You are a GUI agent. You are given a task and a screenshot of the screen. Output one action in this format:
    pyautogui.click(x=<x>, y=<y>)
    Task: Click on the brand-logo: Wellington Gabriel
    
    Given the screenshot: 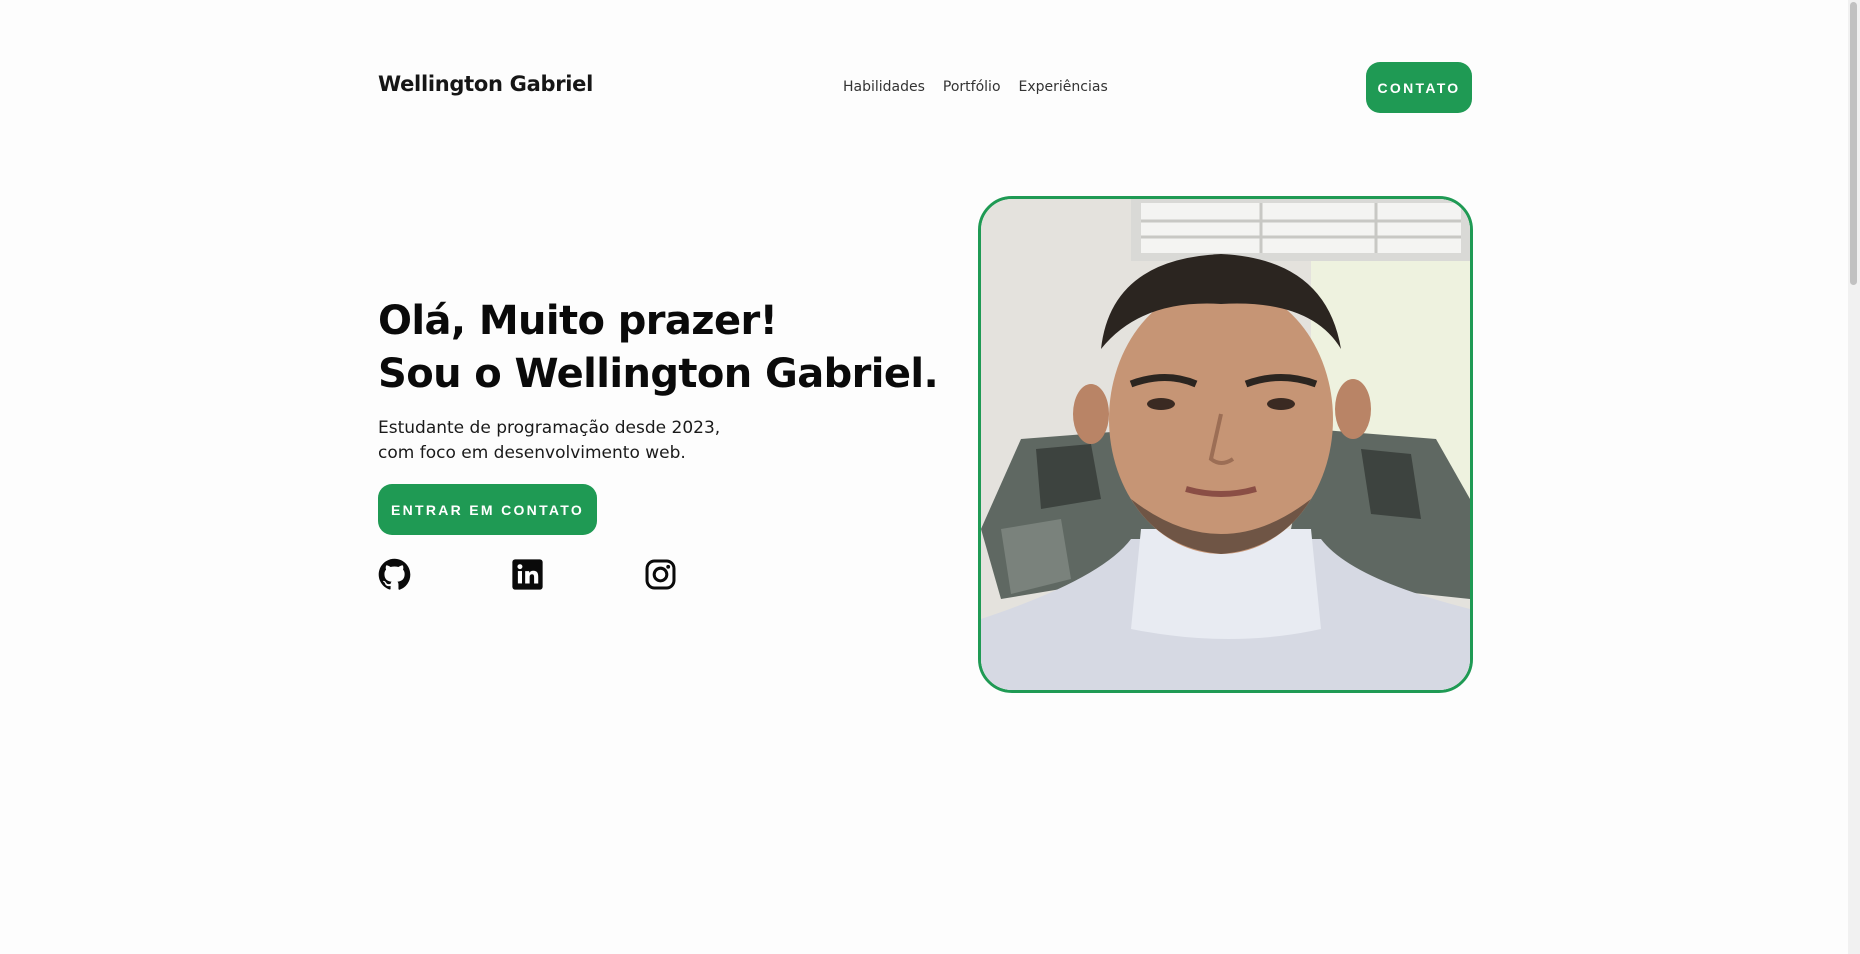 What is the action you would take?
    pyautogui.click(x=485, y=84)
    